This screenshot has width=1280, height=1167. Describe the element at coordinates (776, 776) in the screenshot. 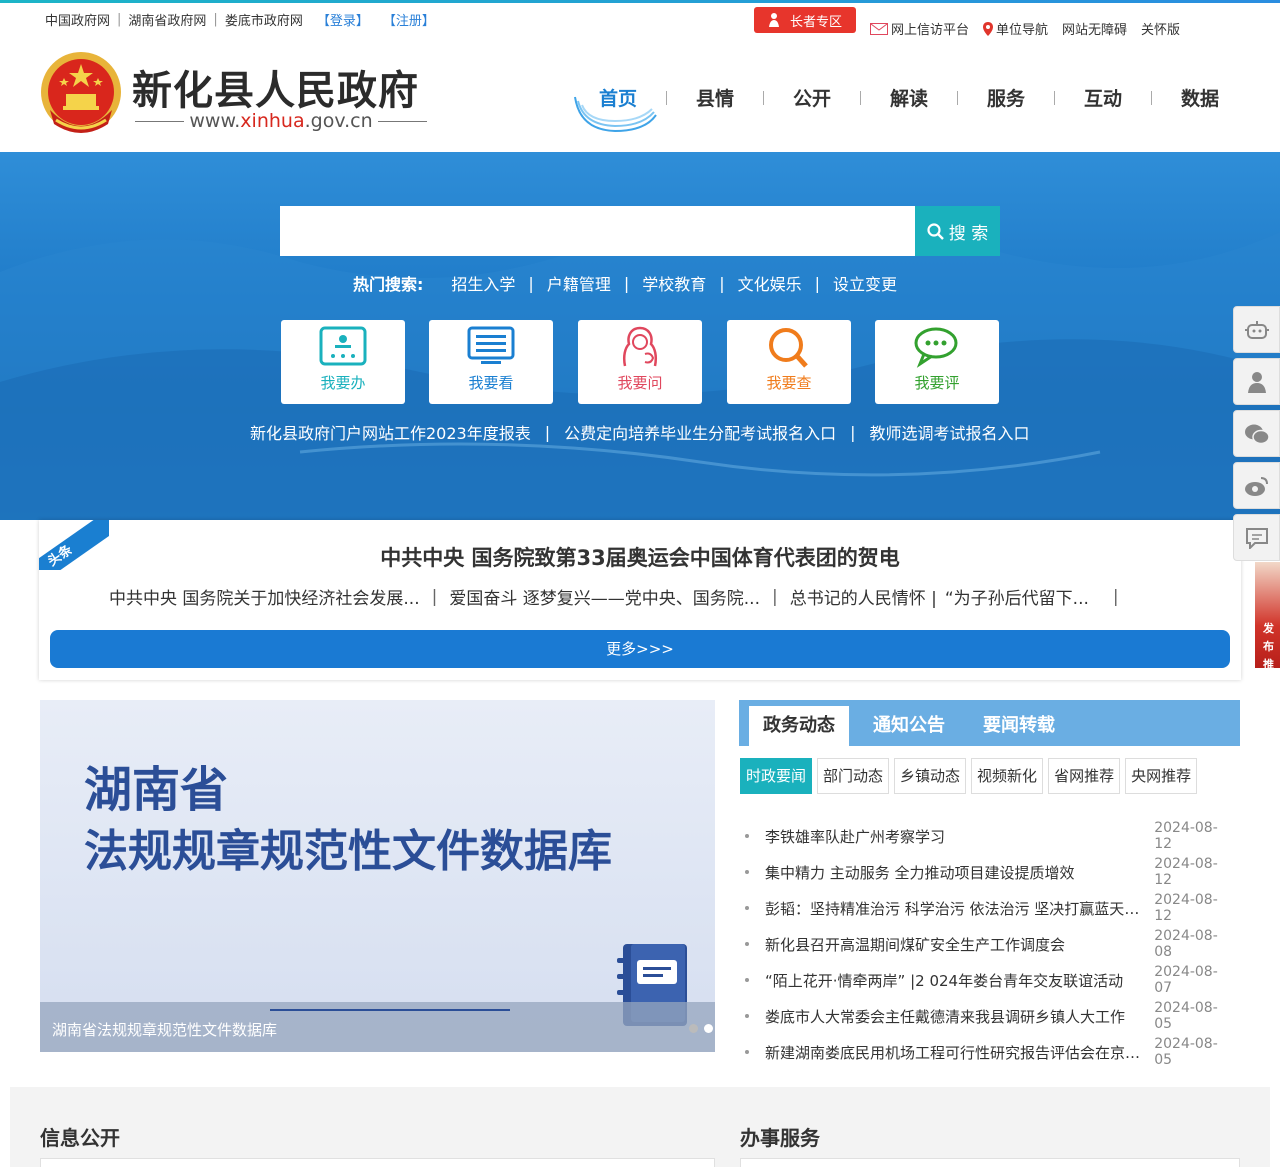

I see `subtab-current-affairs: 时政要闻` at that location.